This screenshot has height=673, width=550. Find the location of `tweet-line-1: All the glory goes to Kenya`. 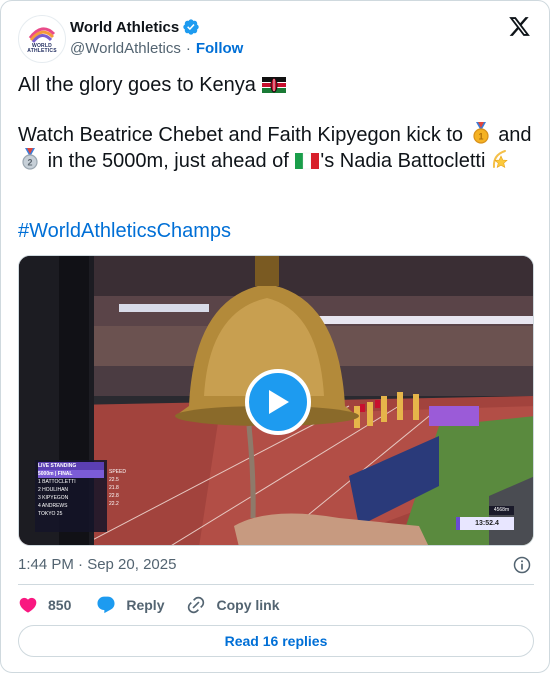

tweet-line-1: All the glory goes to Kenya is located at coordinates (152, 85).